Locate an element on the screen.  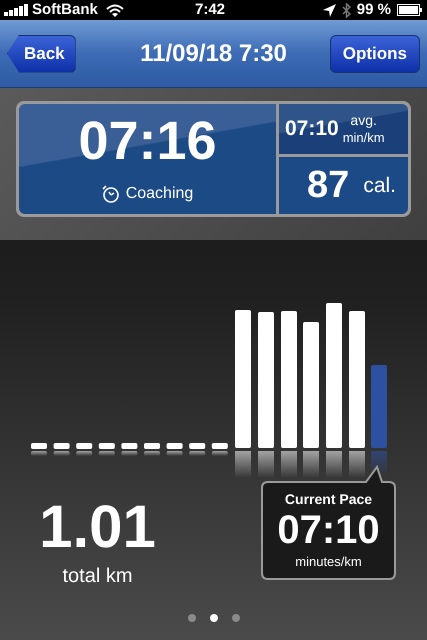
wifi-icon is located at coordinates (115, 10).